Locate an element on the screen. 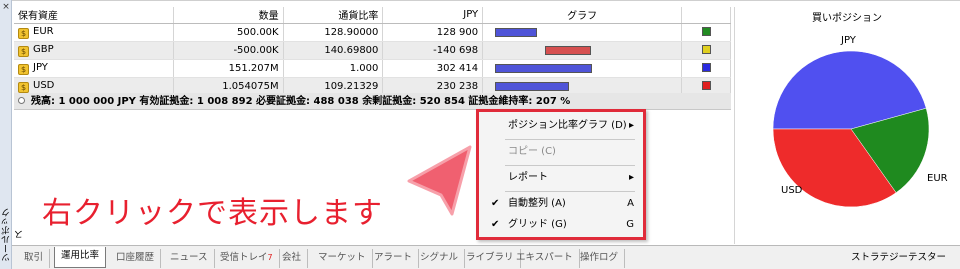 The image size is (960, 269). callout-text: 右クリックで表示します is located at coordinates (212, 213).